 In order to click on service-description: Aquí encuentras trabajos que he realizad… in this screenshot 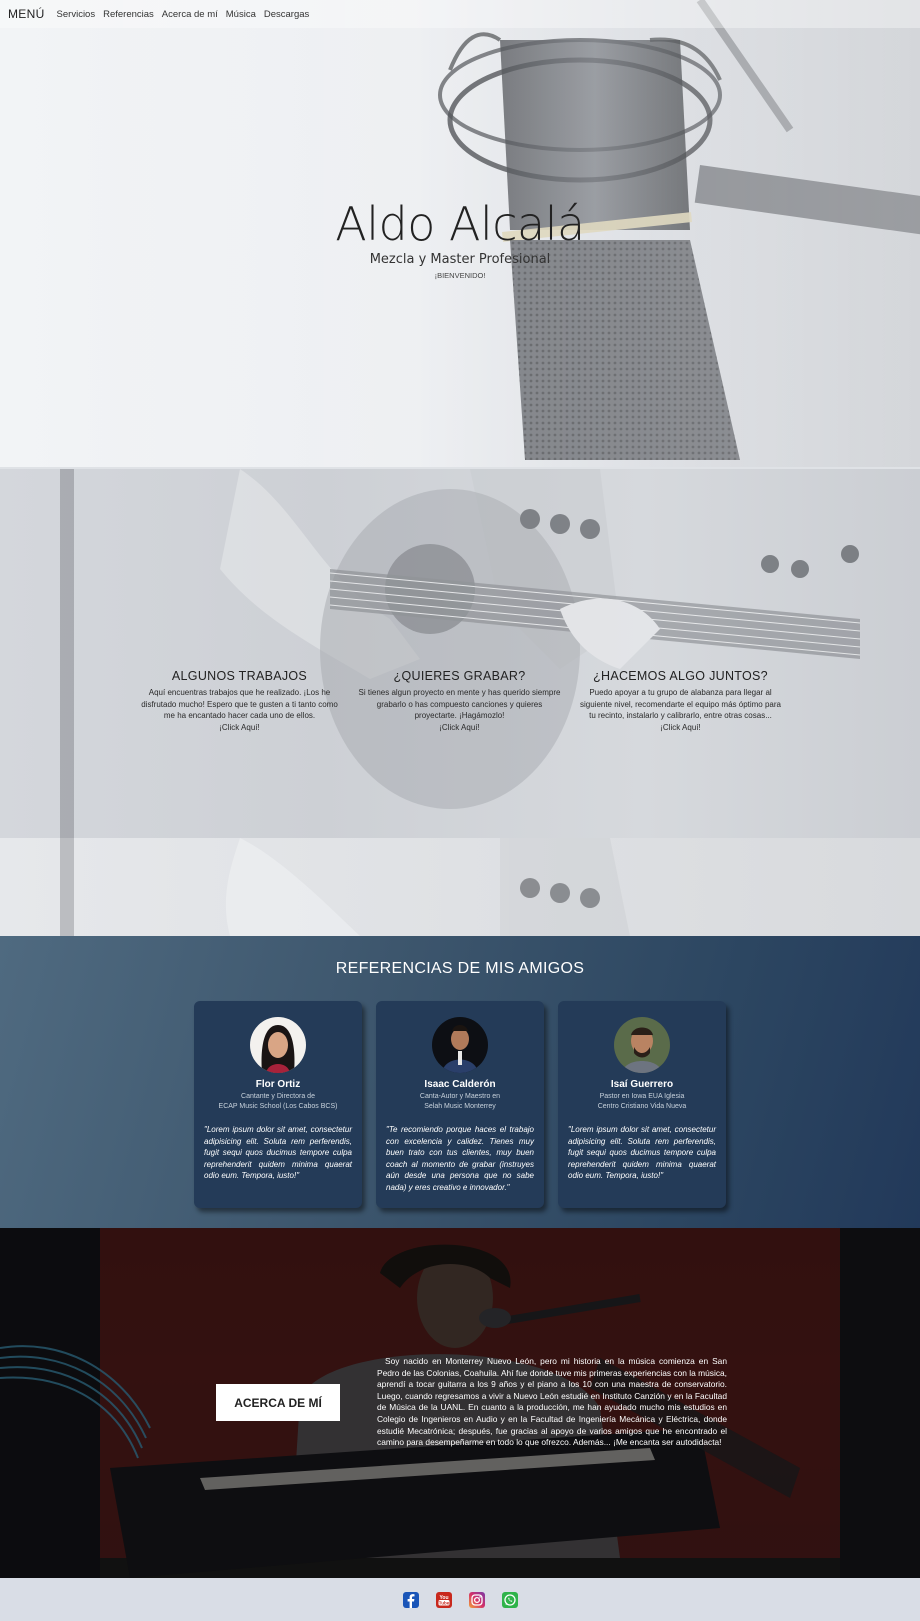, I will do `click(239, 704)`.